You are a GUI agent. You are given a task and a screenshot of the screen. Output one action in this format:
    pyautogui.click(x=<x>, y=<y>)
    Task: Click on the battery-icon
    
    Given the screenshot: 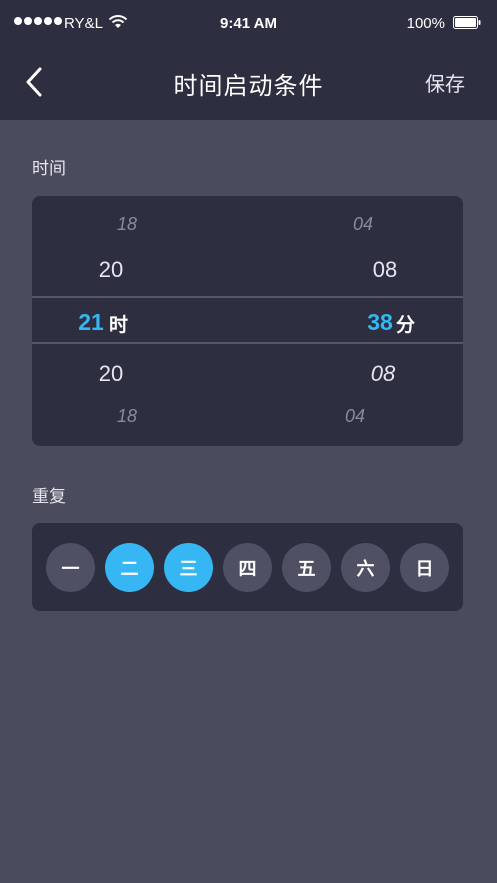 What is the action you would take?
    pyautogui.click(x=467, y=22)
    